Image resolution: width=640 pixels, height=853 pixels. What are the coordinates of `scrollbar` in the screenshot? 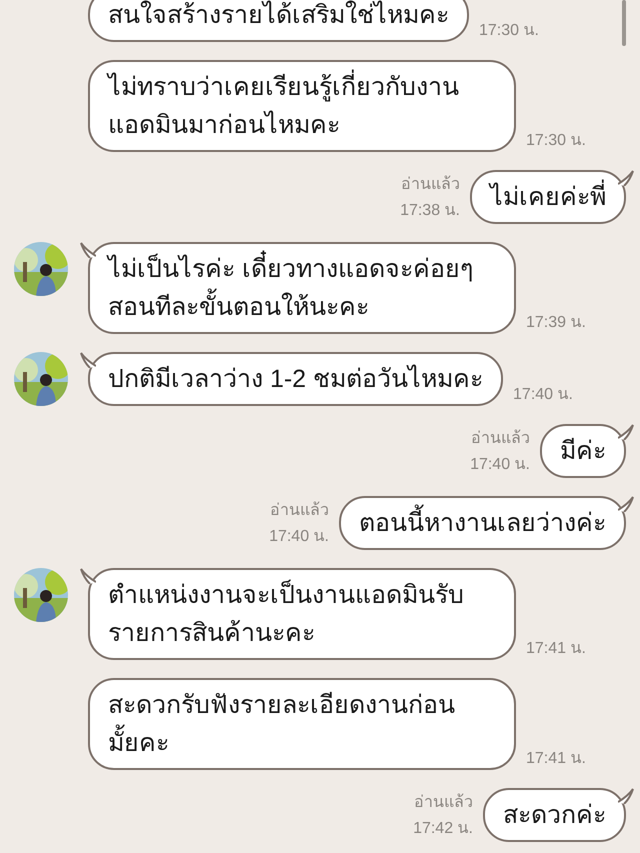 It's located at (624, 23).